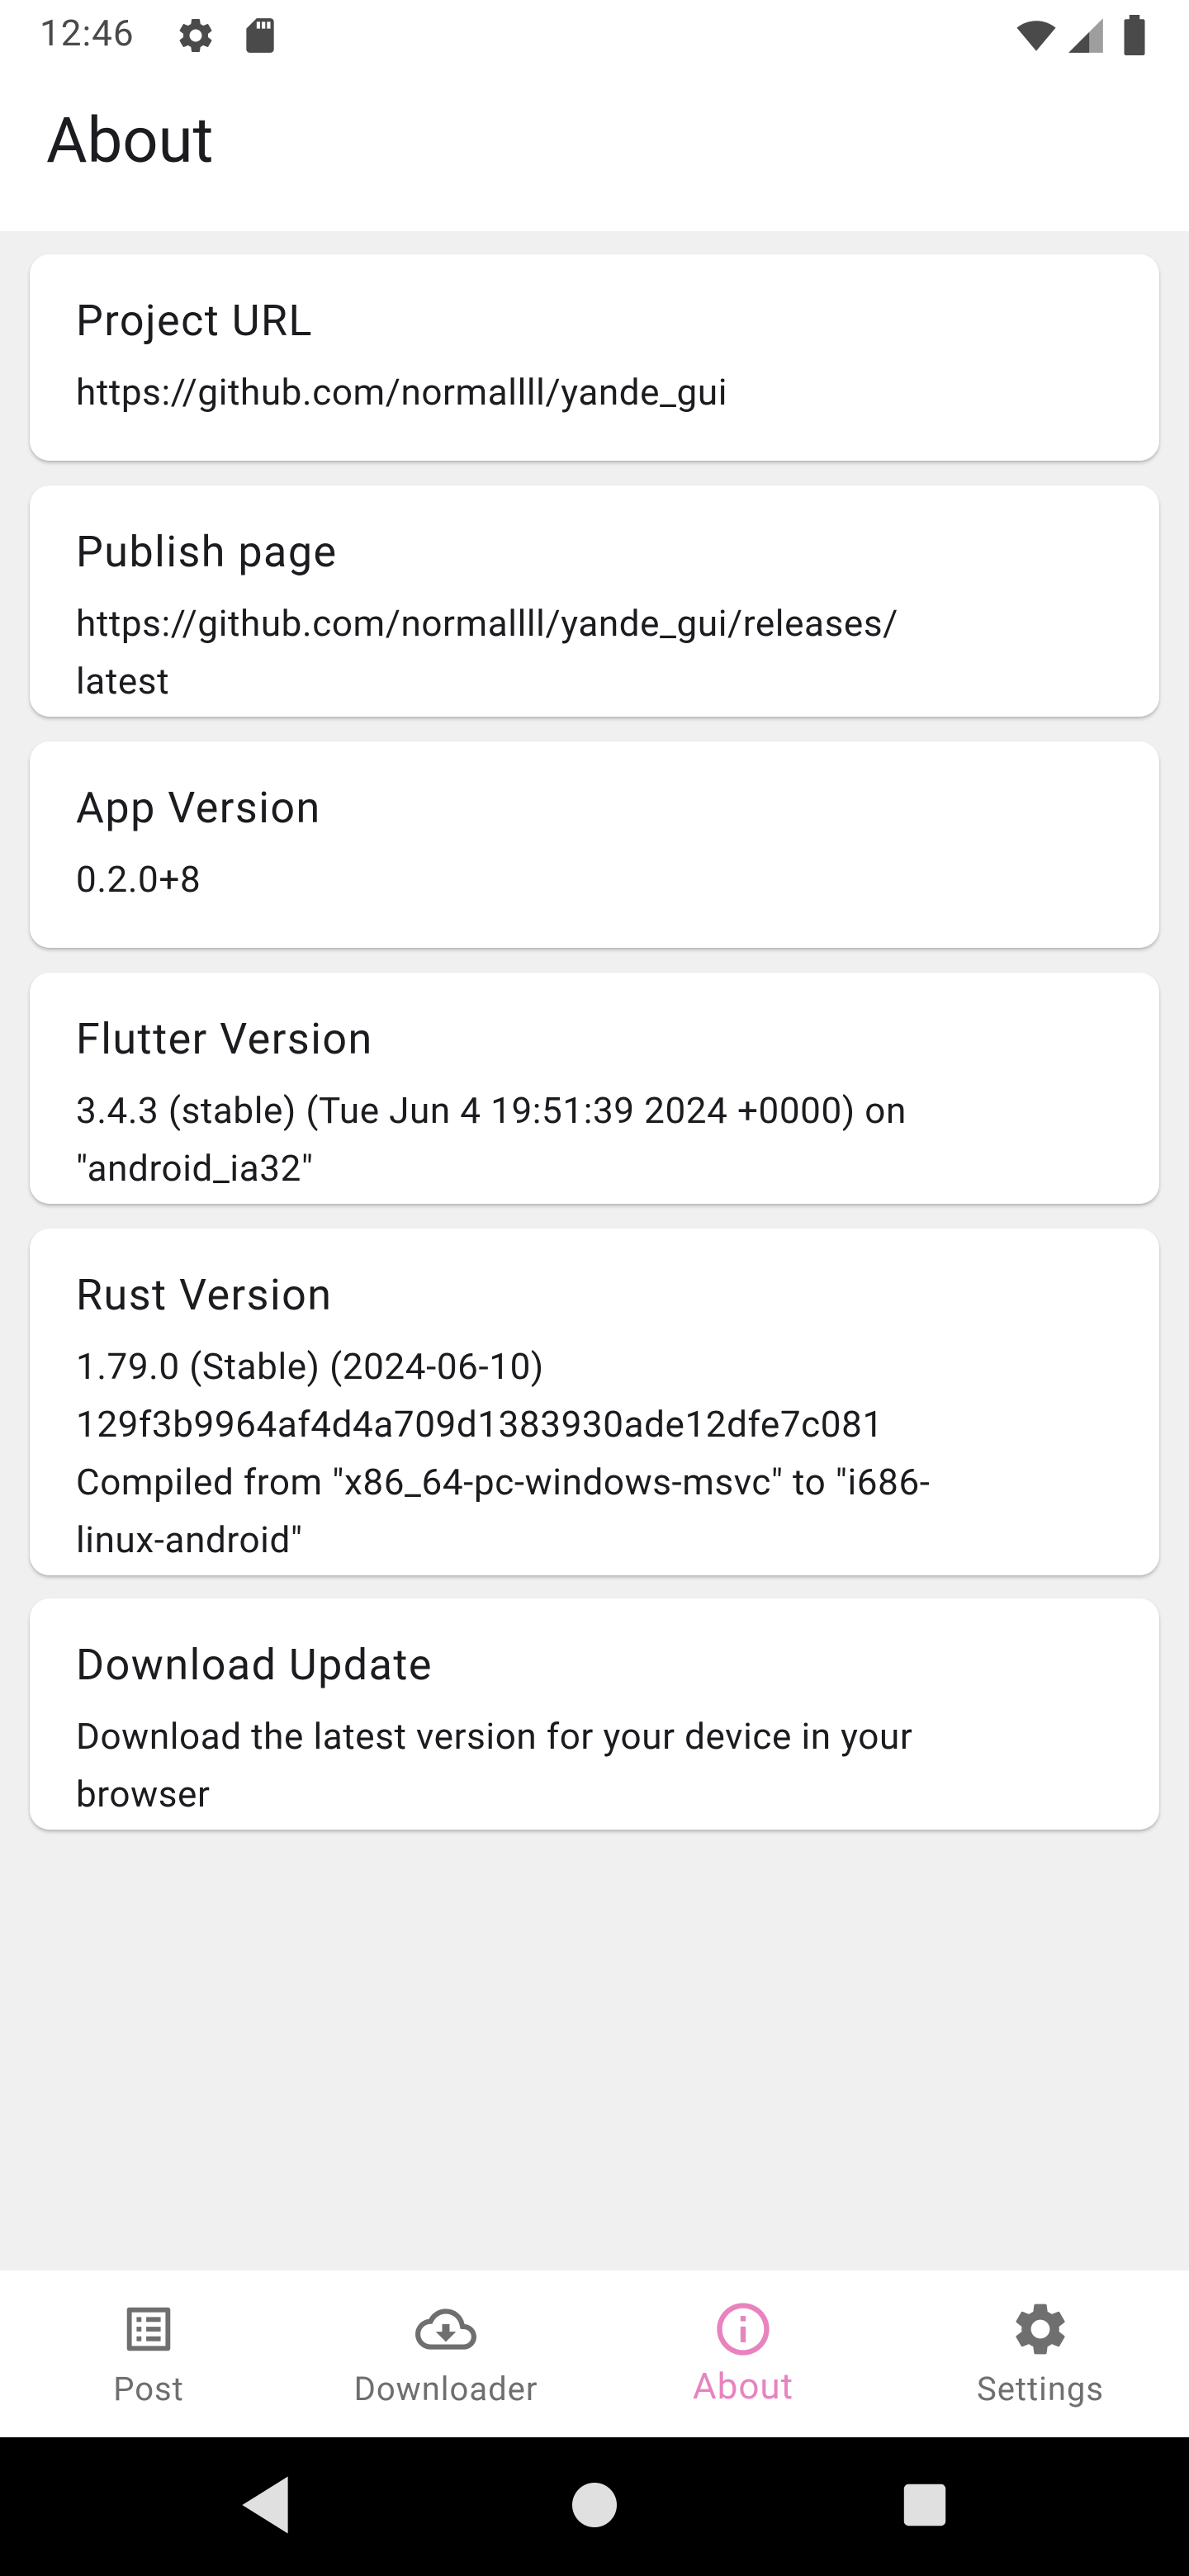 The image size is (1189, 2576). I want to click on nav-item-downloader: Downloader, so click(445, 2354).